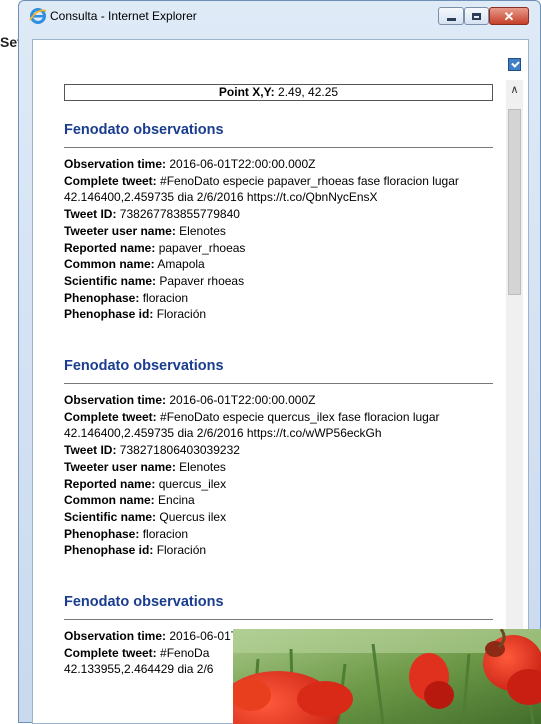 This screenshot has width=541, height=724. Describe the element at coordinates (514, 64) in the screenshot. I see `popup-close-icon` at that location.